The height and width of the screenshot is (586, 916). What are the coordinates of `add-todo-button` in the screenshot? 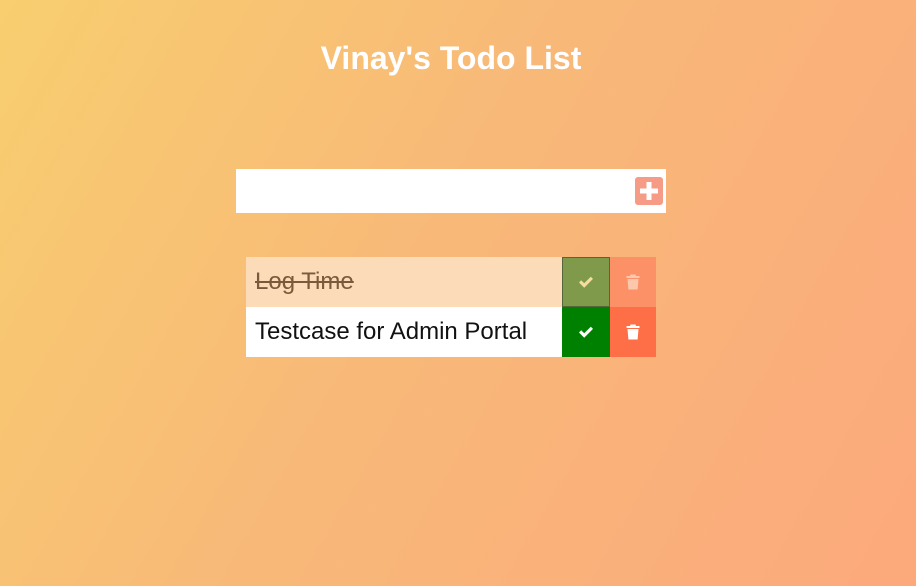 It's located at (649, 191).